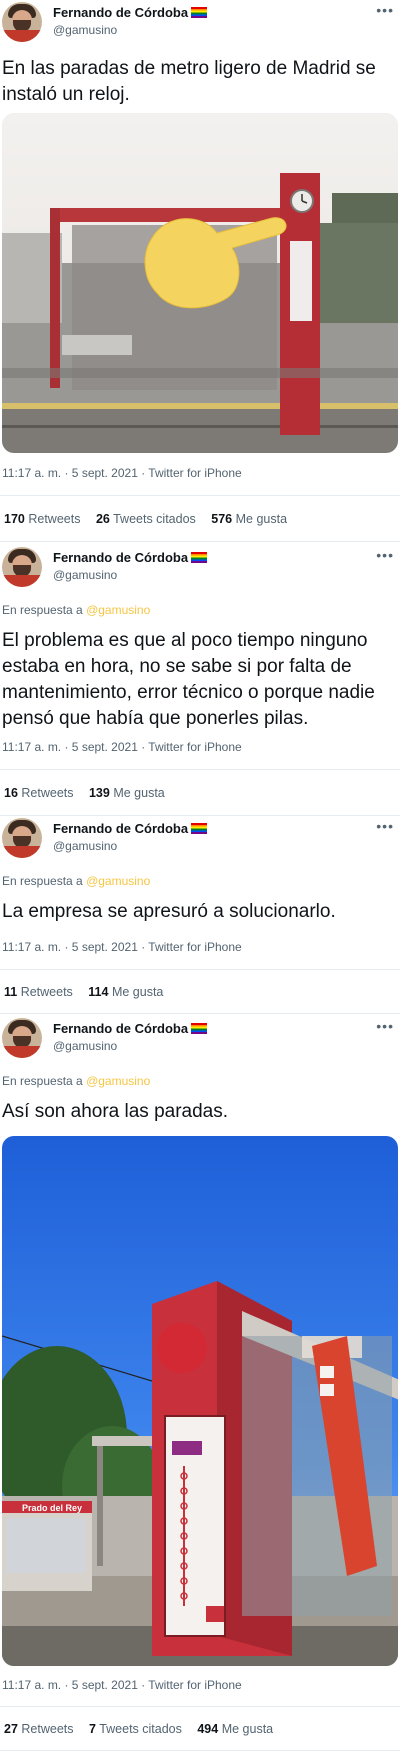 This screenshot has height=1754, width=400. What do you see at coordinates (52, 1508) in the screenshot?
I see `station-sign-text: Prado del Rey` at bounding box center [52, 1508].